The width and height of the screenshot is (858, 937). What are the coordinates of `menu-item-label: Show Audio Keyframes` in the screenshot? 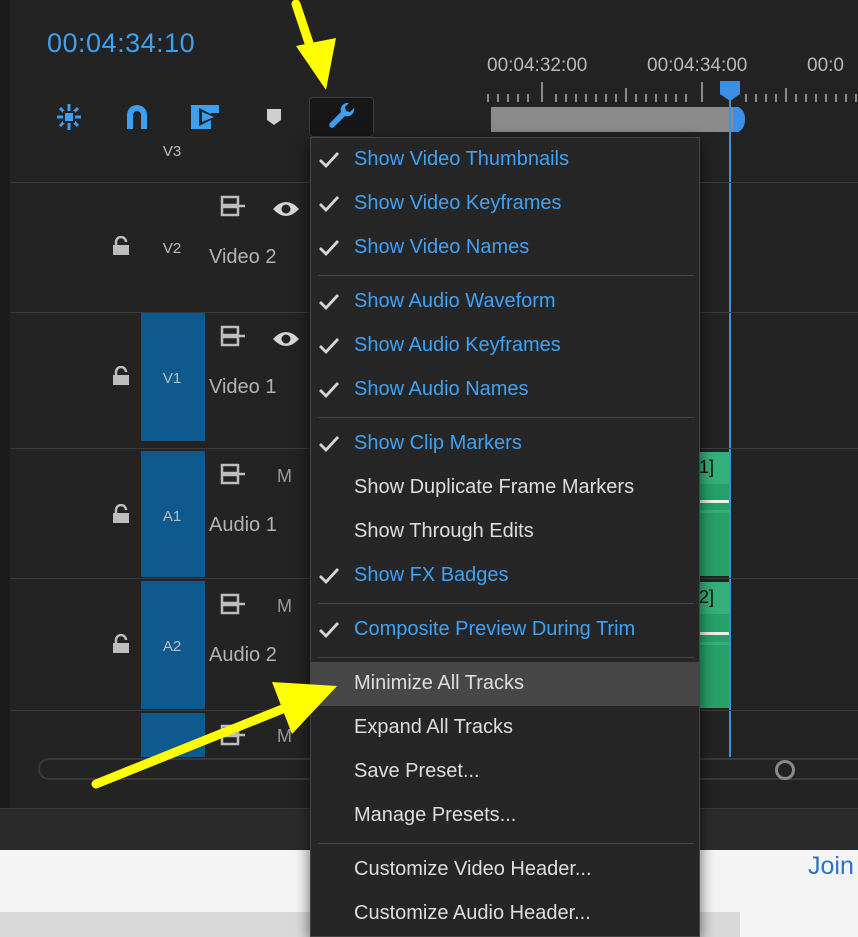 It's located at (457, 345).